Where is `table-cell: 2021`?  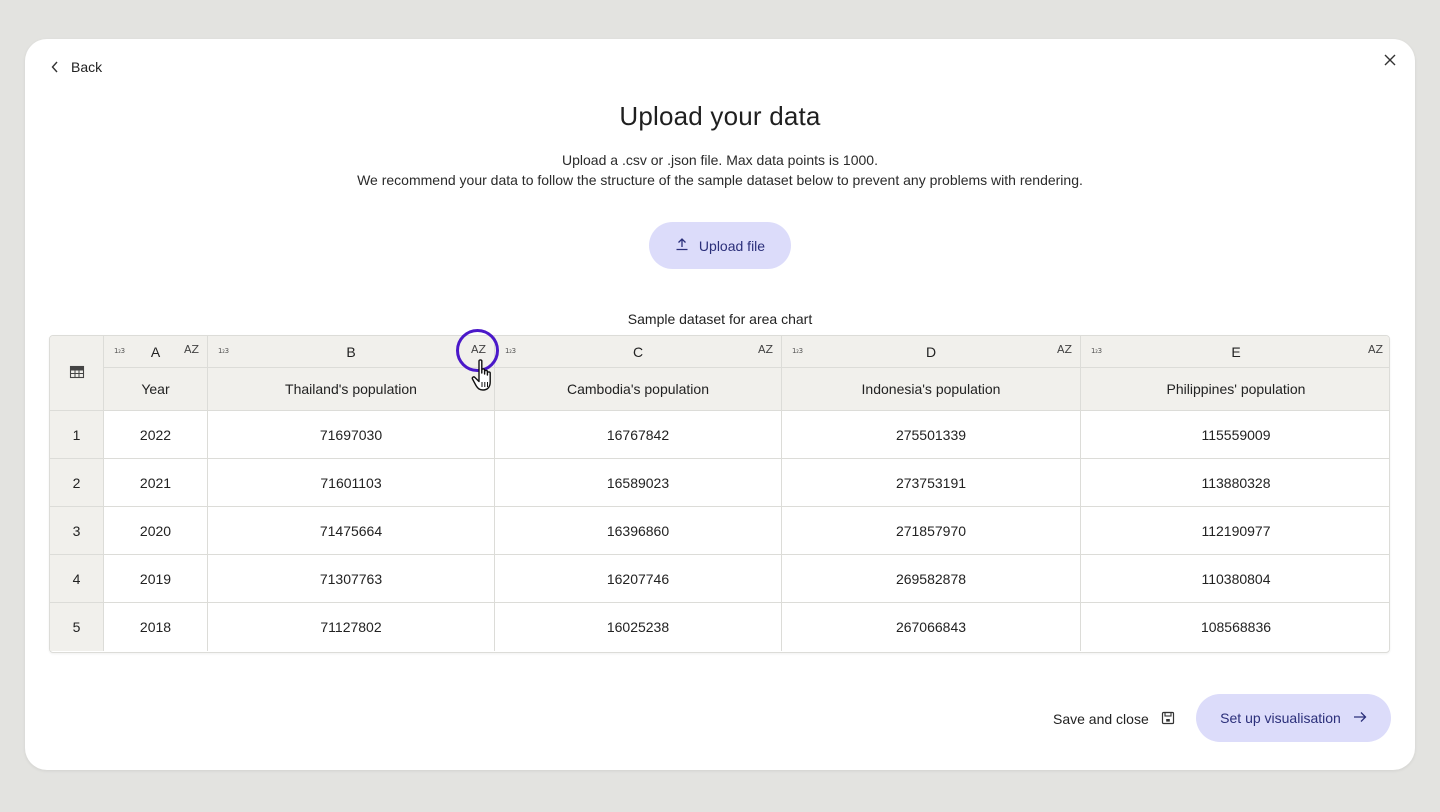
table-cell: 2021 is located at coordinates (156, 483).